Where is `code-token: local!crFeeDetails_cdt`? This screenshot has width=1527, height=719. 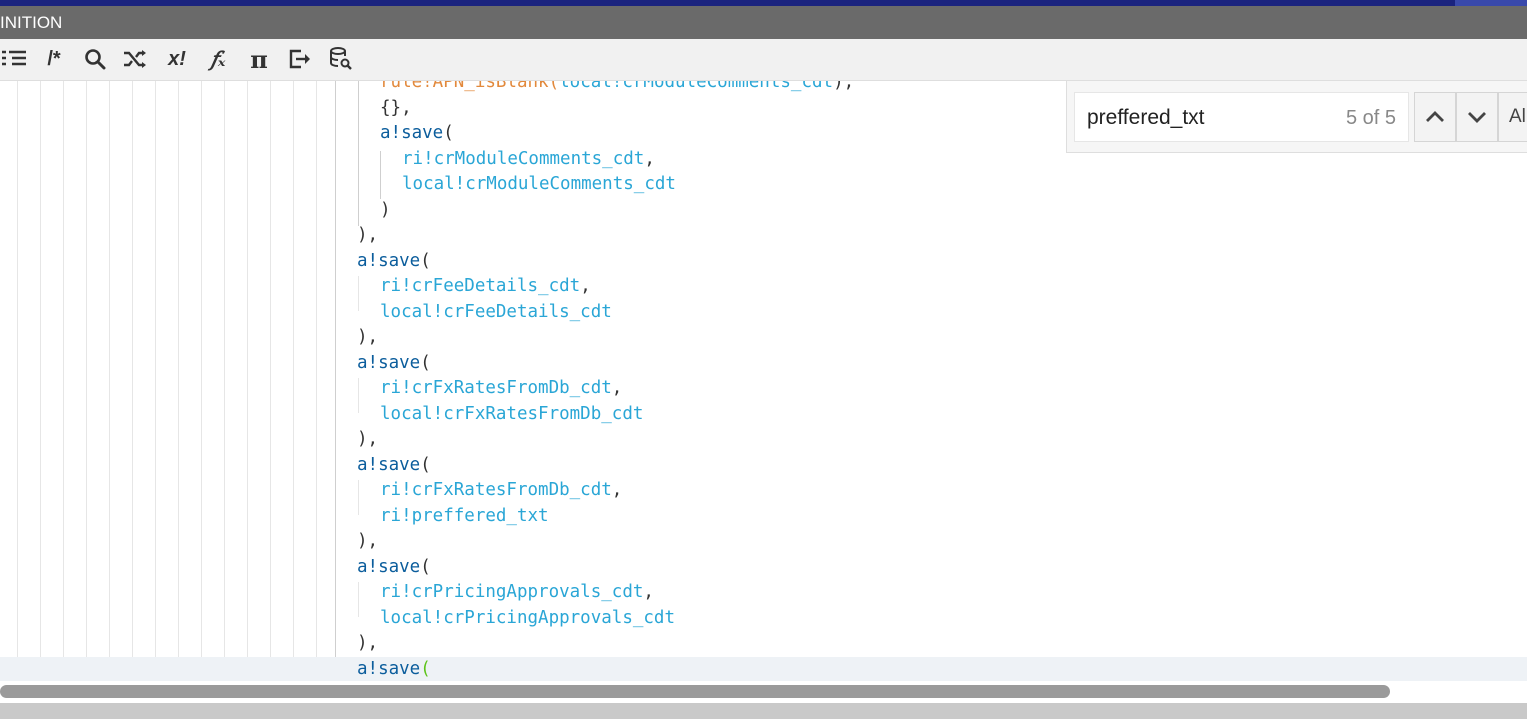 code-token: local!crFeeDetails_cdt is located at coordinates (496, 311).